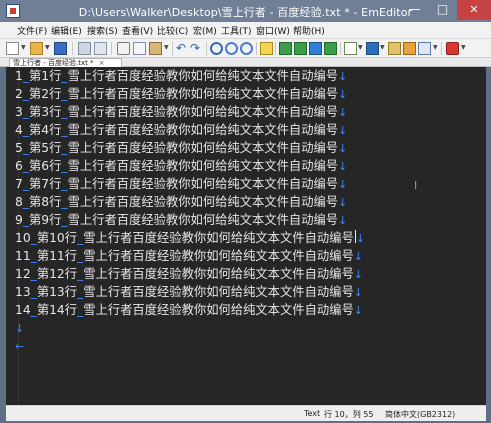 The width and height of the screenshot is (491, 423). I want to click on menu-view: 查看(V), so click(137, 30).